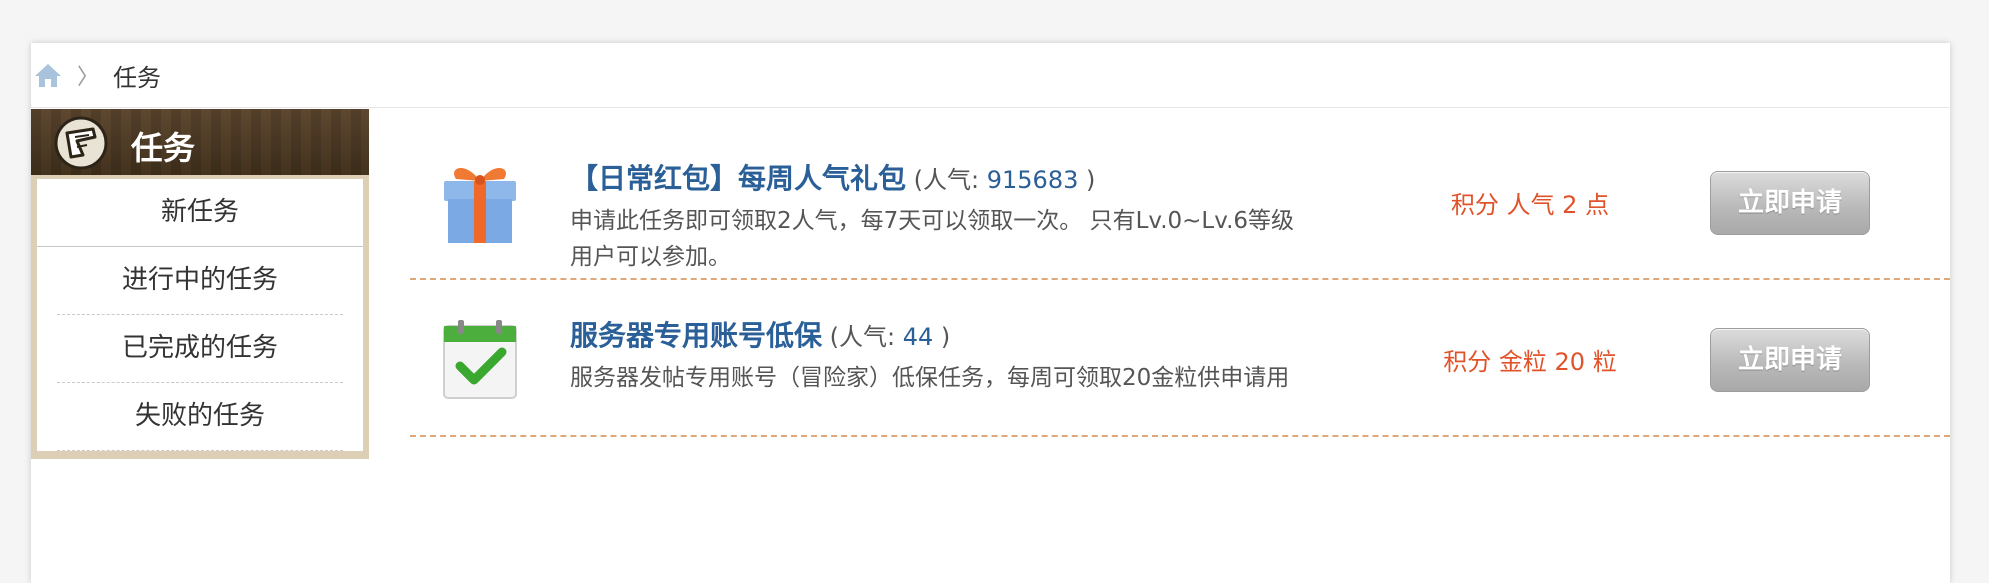  Describe the element at coordinates (200, 349) in the screenshot. I see `sidebar-item-completed: 已完成的任务` at that location.